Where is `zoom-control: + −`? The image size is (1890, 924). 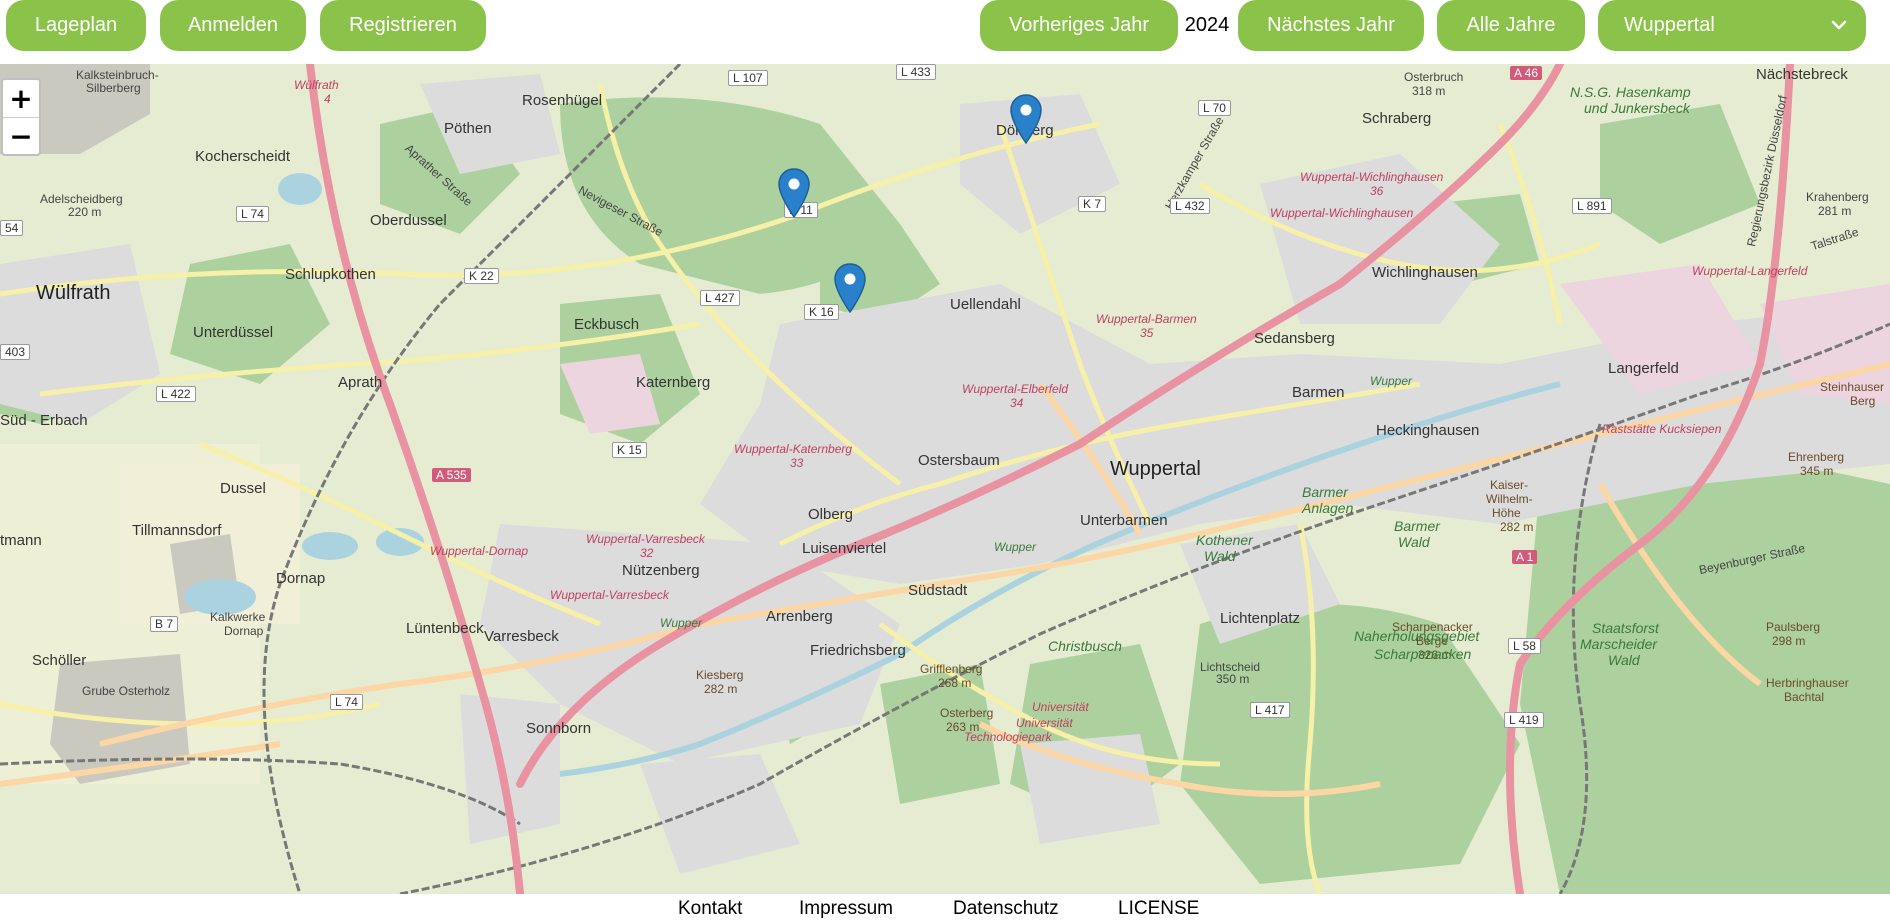
zoom-control: + − is located at coordinates (21, 117).